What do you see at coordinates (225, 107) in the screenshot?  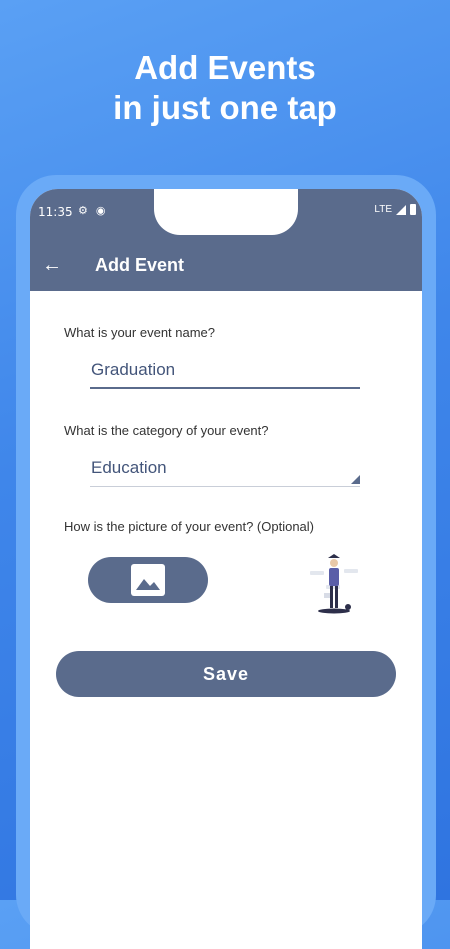 I see `promo-line-2: in just one tap` at bounding box center [225, 107].